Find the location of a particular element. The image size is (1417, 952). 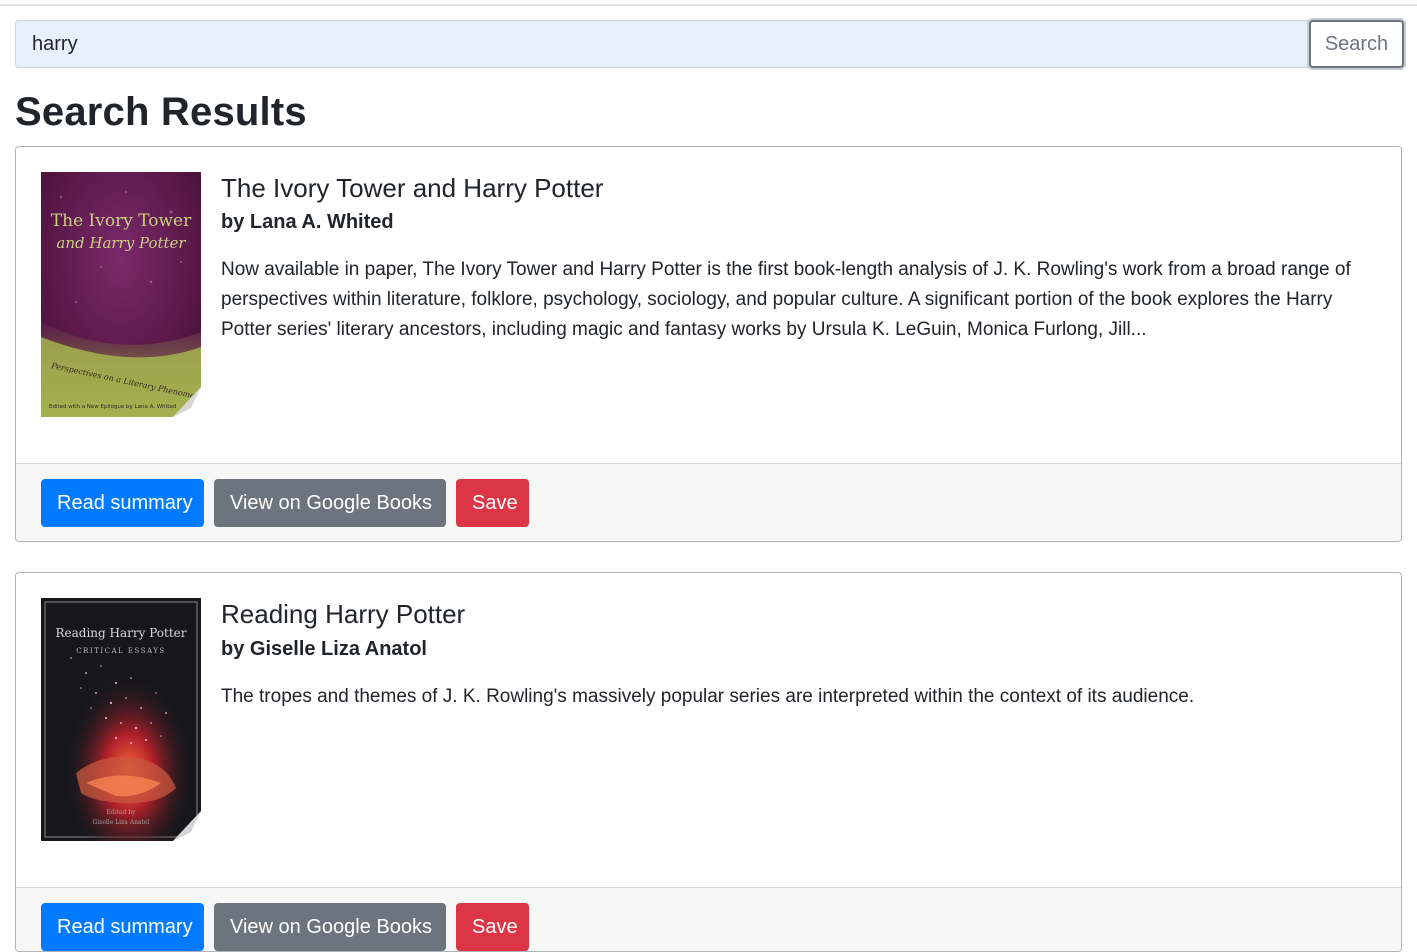

cover-title-text: The Ivory Tower is located at coordinates (121, 221).